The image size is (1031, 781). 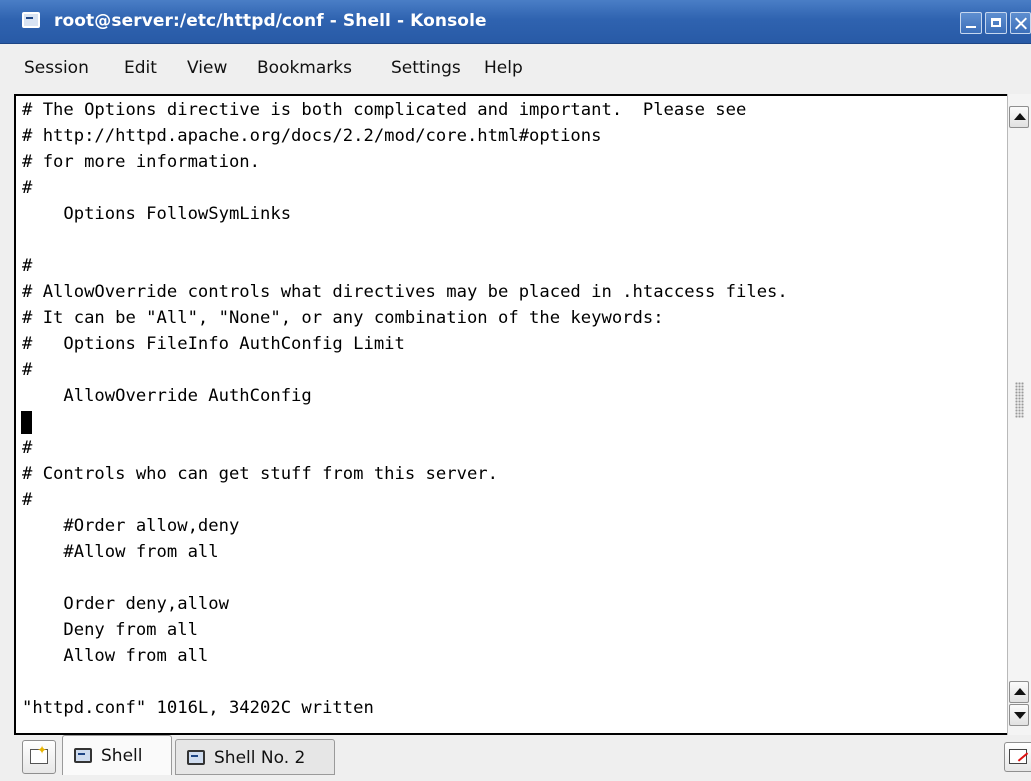 I want to click on terminal-line: # Options FileInfo AuthConfig Limit, so click(x=213, y=344).